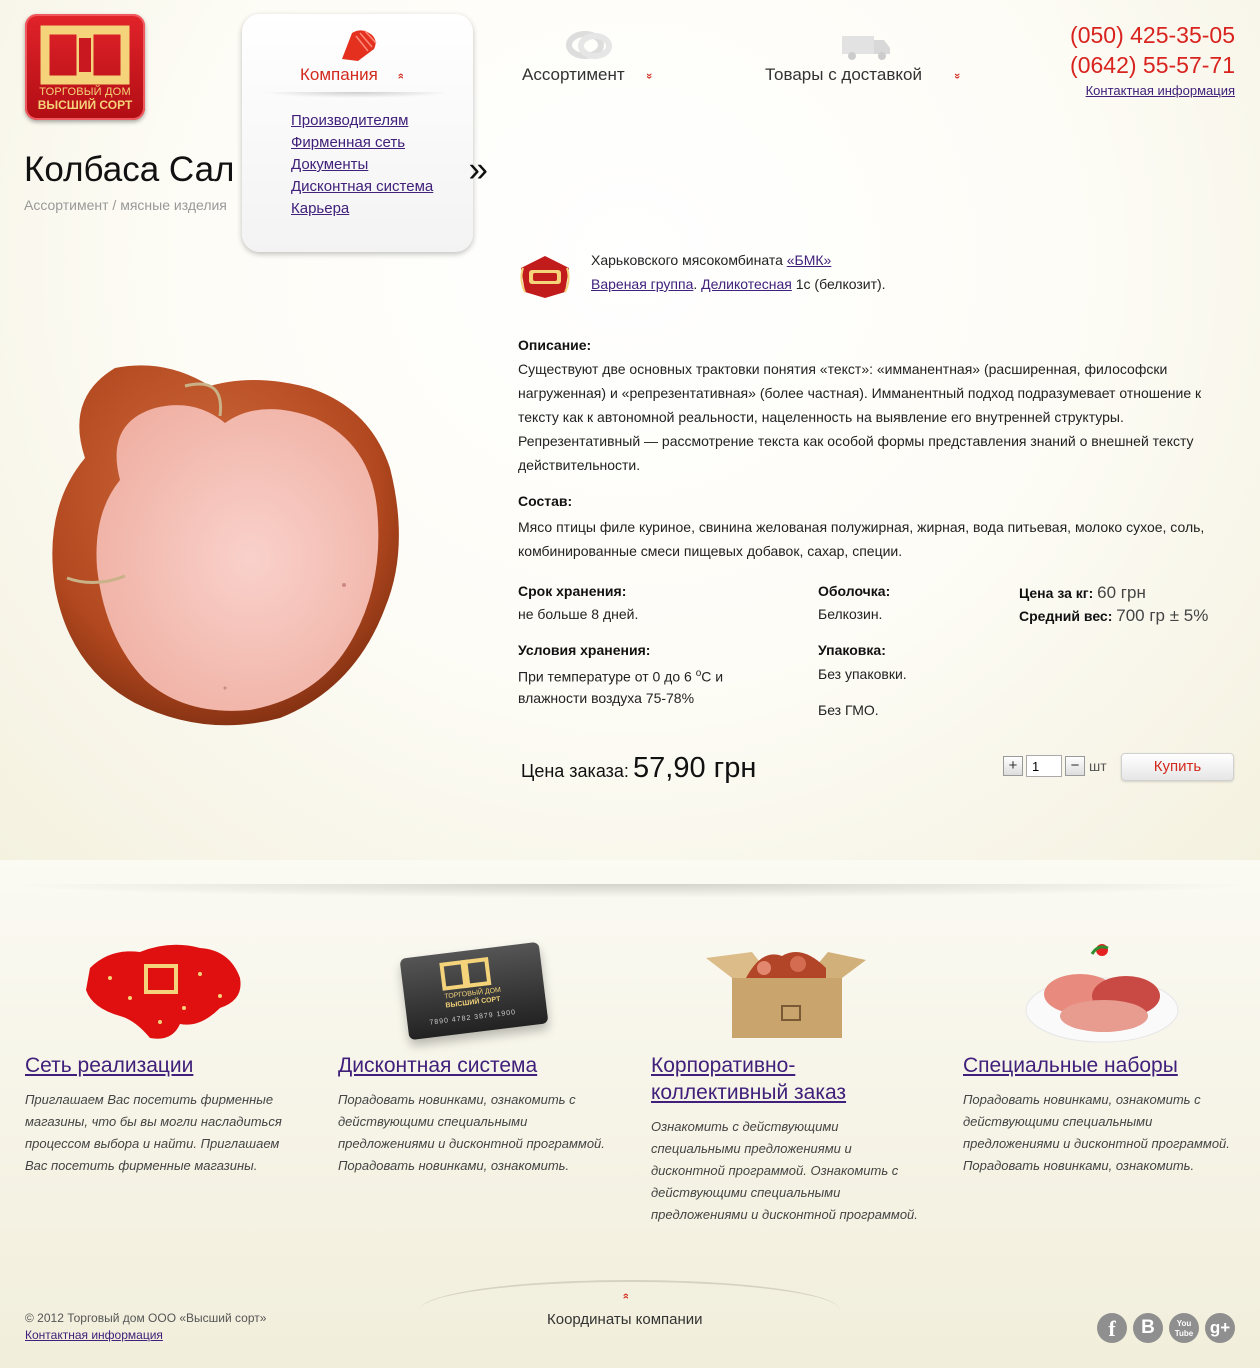 Image resolution: width=1260 pixels, height=1368 pixels. I want to click on type-link: Деликотесная, so click(746, 284).